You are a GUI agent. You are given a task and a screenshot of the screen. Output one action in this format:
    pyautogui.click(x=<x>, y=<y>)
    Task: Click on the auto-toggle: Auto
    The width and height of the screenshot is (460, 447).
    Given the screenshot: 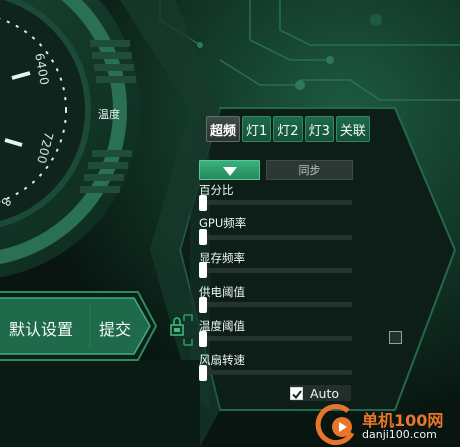 What is the action you would take?
    pyautogui.click(x=321, y=393)
    